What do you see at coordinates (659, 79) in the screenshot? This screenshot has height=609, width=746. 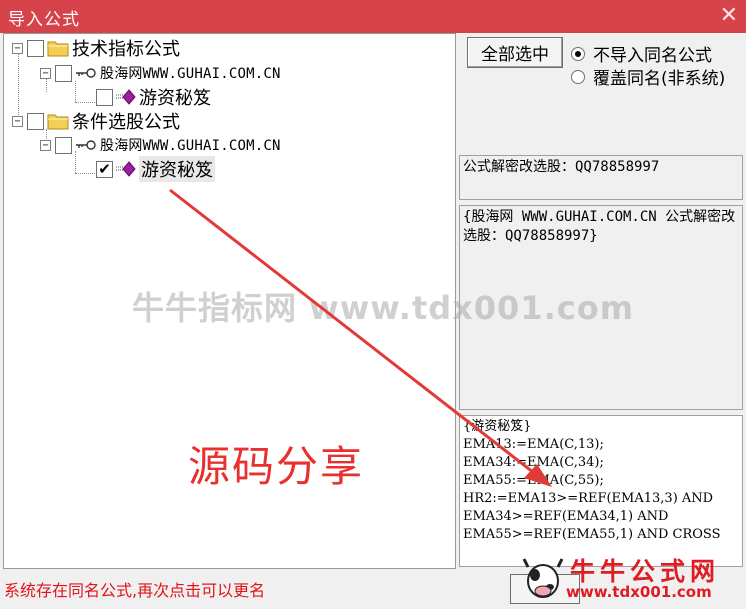 I see `radio-label: 覆盖同名(非系统)` at bounding box center [659, 79].